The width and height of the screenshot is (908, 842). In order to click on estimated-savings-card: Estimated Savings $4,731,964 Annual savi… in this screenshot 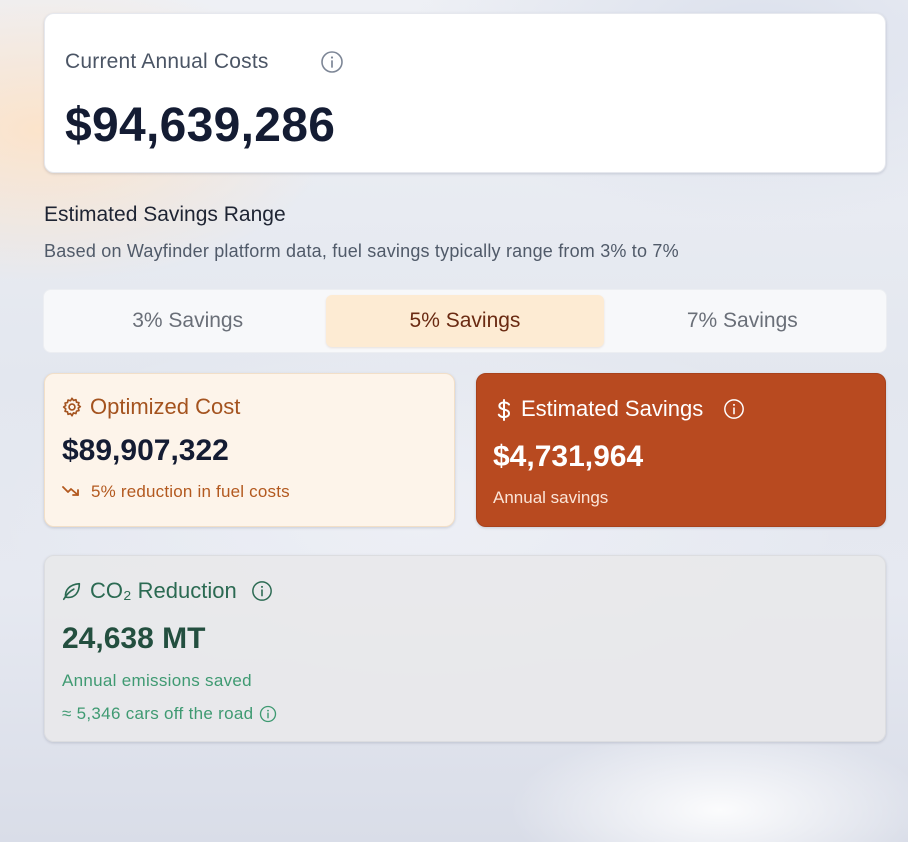, I will do `click(681, 450)`.